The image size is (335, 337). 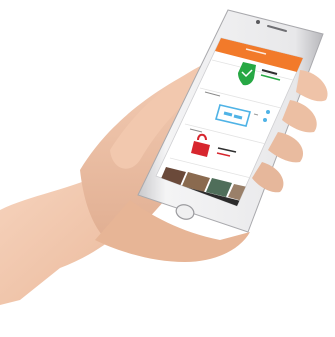 I want to click on front-camera, so click(x=258, y=22).